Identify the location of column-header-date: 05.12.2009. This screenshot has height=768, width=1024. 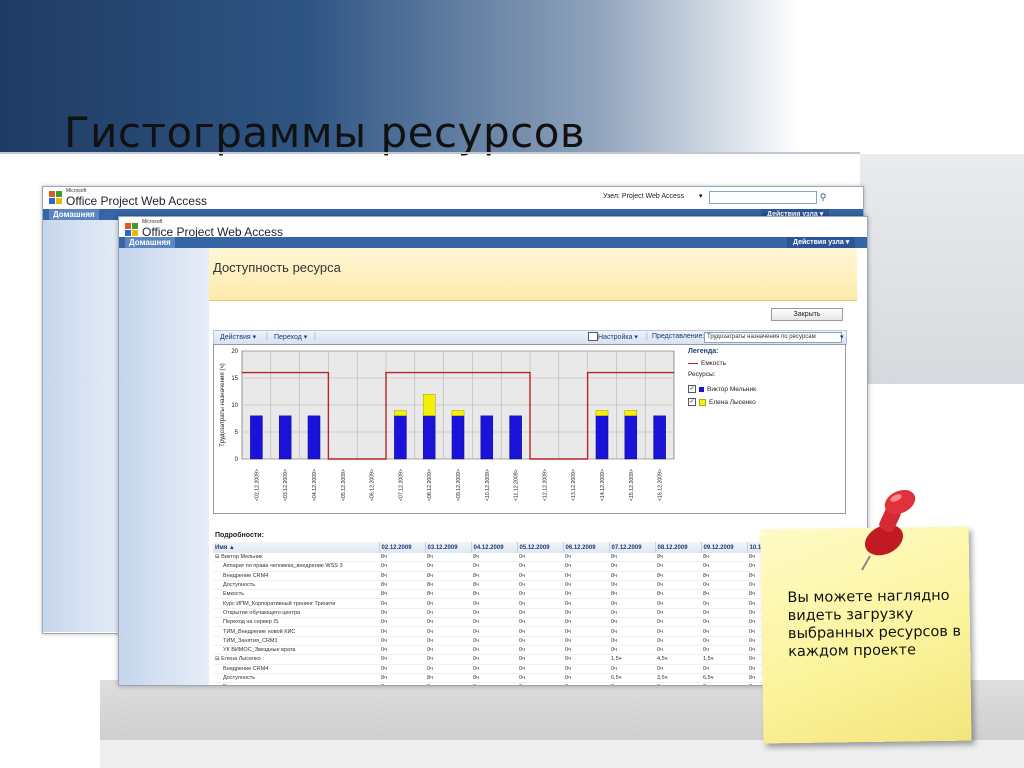
(540, 547).